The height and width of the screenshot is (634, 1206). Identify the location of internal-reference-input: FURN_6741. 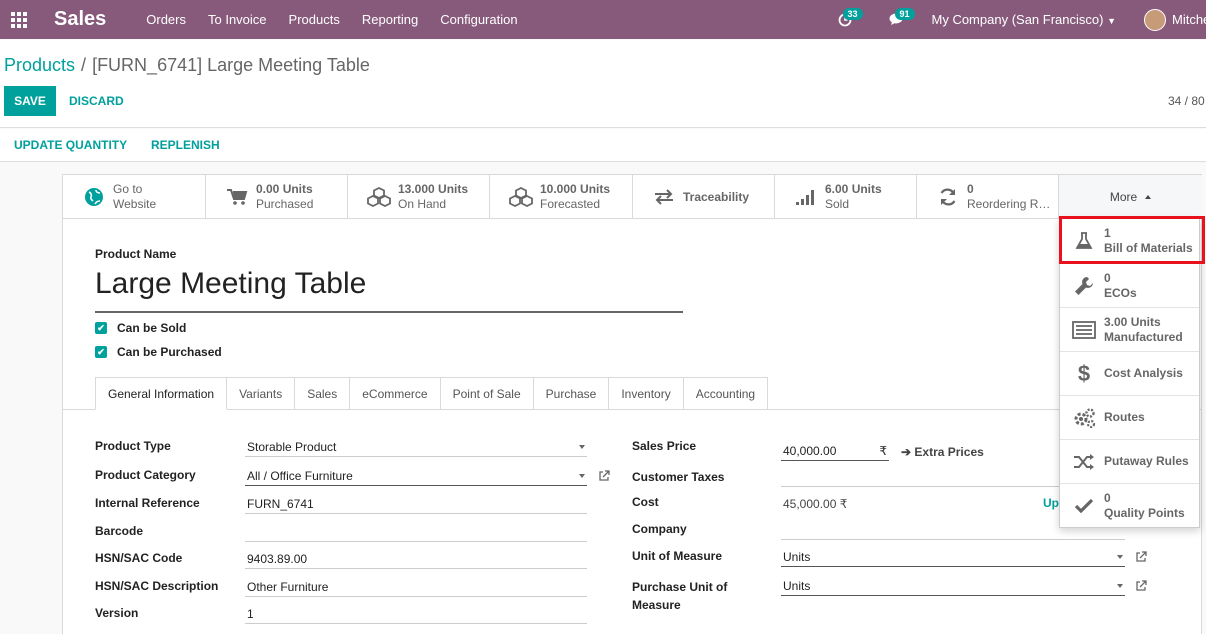
(416, 504).